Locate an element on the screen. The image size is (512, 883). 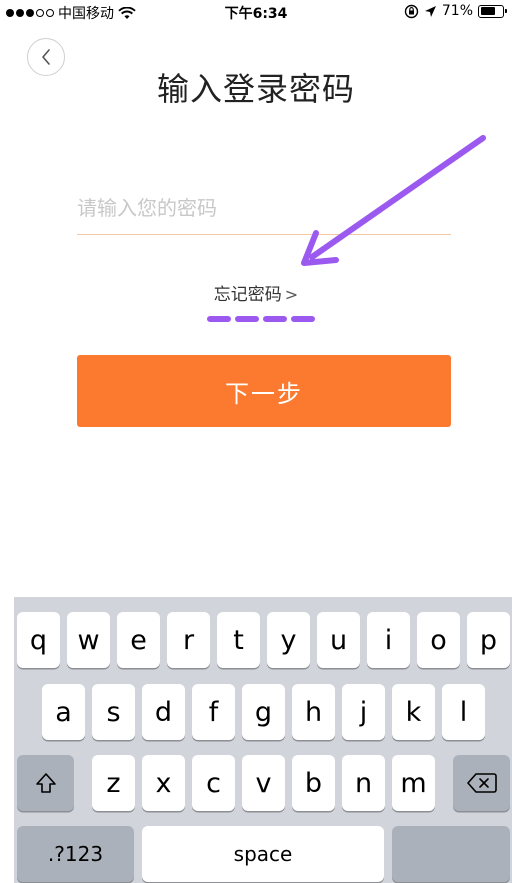
annotation-dashed-underline is located at coordinates (263, 319).